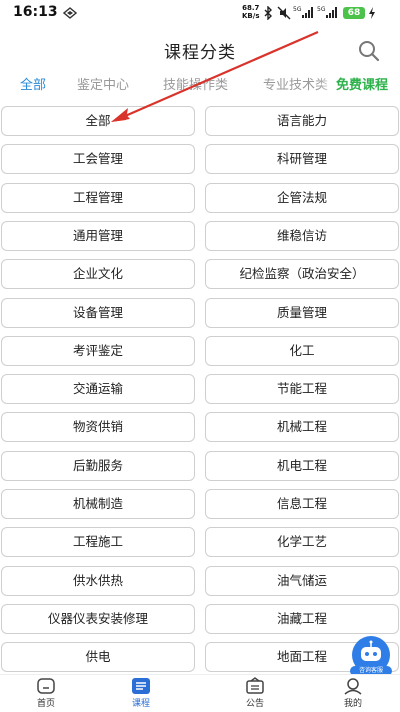 The width and height of the screenshot is (400, 712). What do you see at coordinates (268, 13) in the screenshot?
I see `bluetooth-icon` at bounding box center [268, 13].